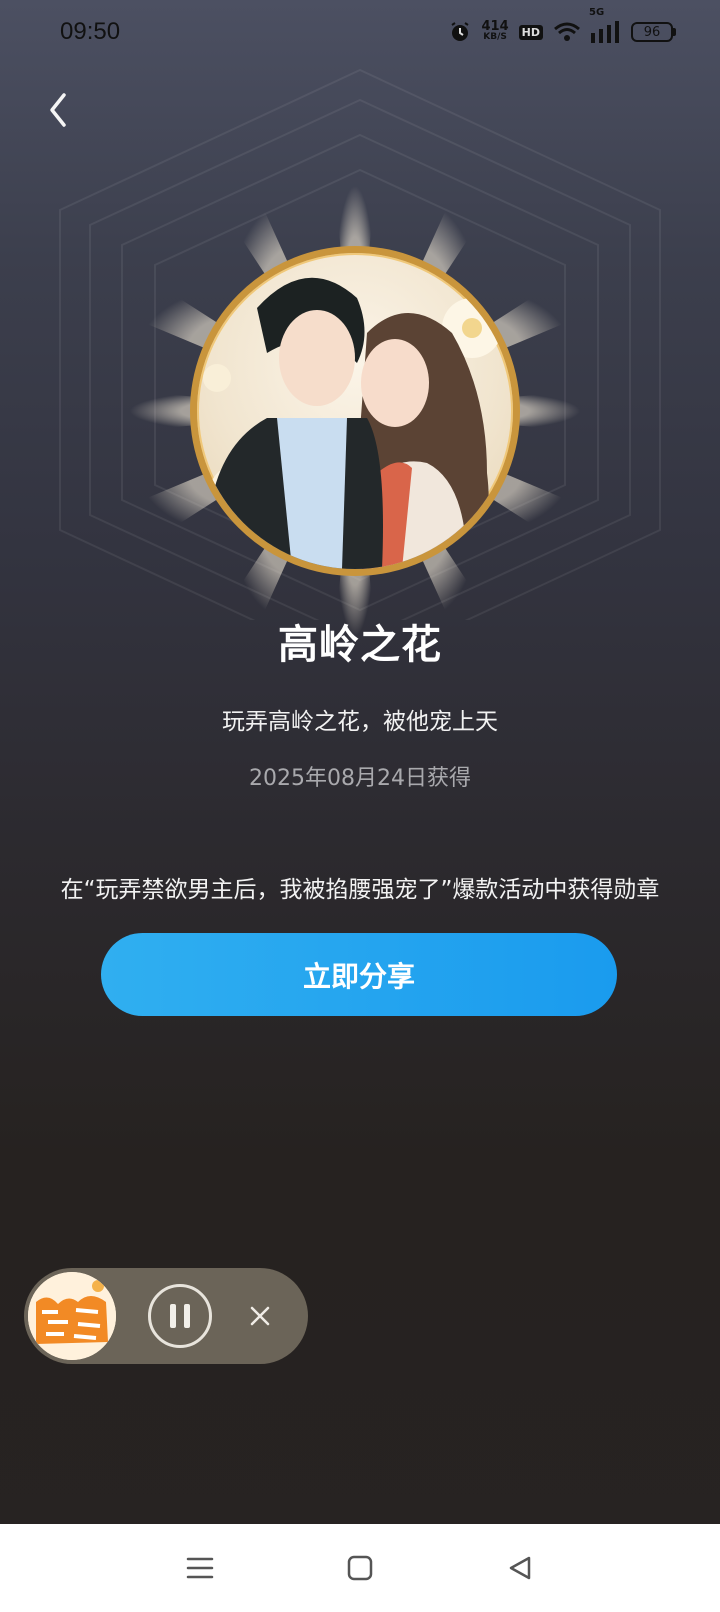  Describe the element at coordinates (597, 12) in the screenshot. I see `signal-type: 5G` at that location.